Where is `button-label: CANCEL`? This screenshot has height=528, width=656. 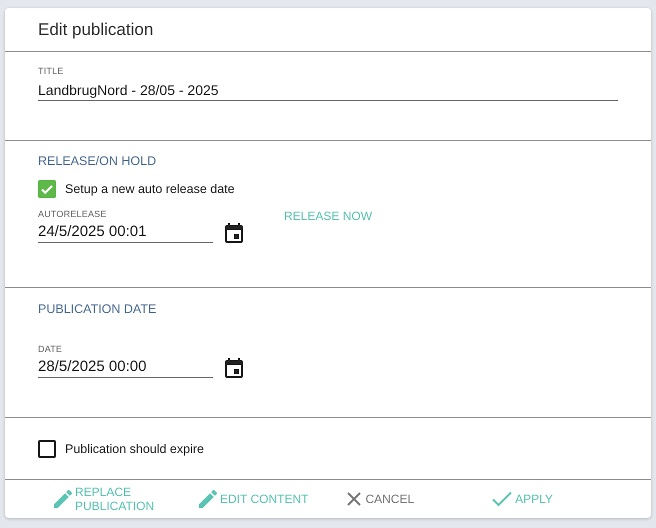
button-label: CANCEL is located at coordinates (389, 499).